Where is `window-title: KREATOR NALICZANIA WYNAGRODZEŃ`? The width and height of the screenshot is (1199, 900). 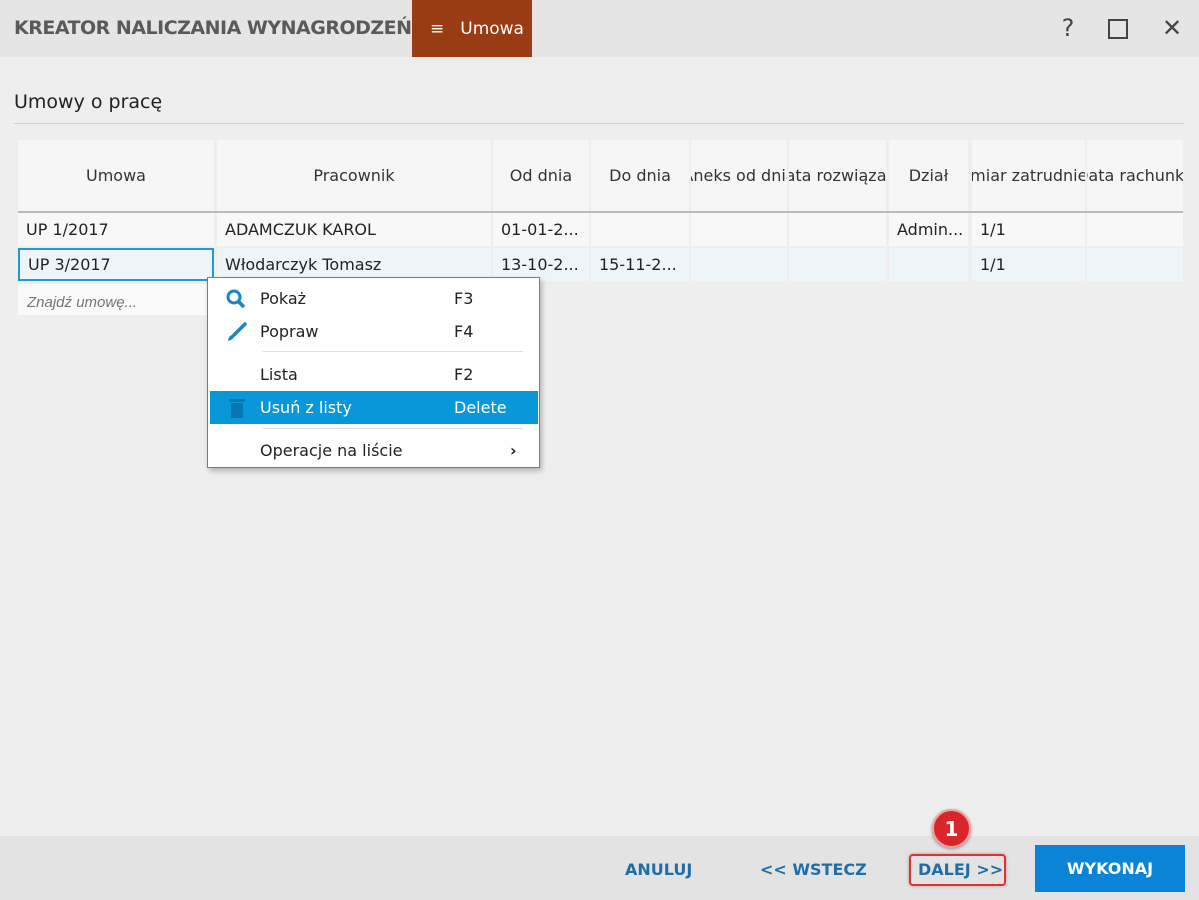
window-title: KREATOR NALICZANIA WYNAGRODZEŃ is located at coordinates (213, 28).